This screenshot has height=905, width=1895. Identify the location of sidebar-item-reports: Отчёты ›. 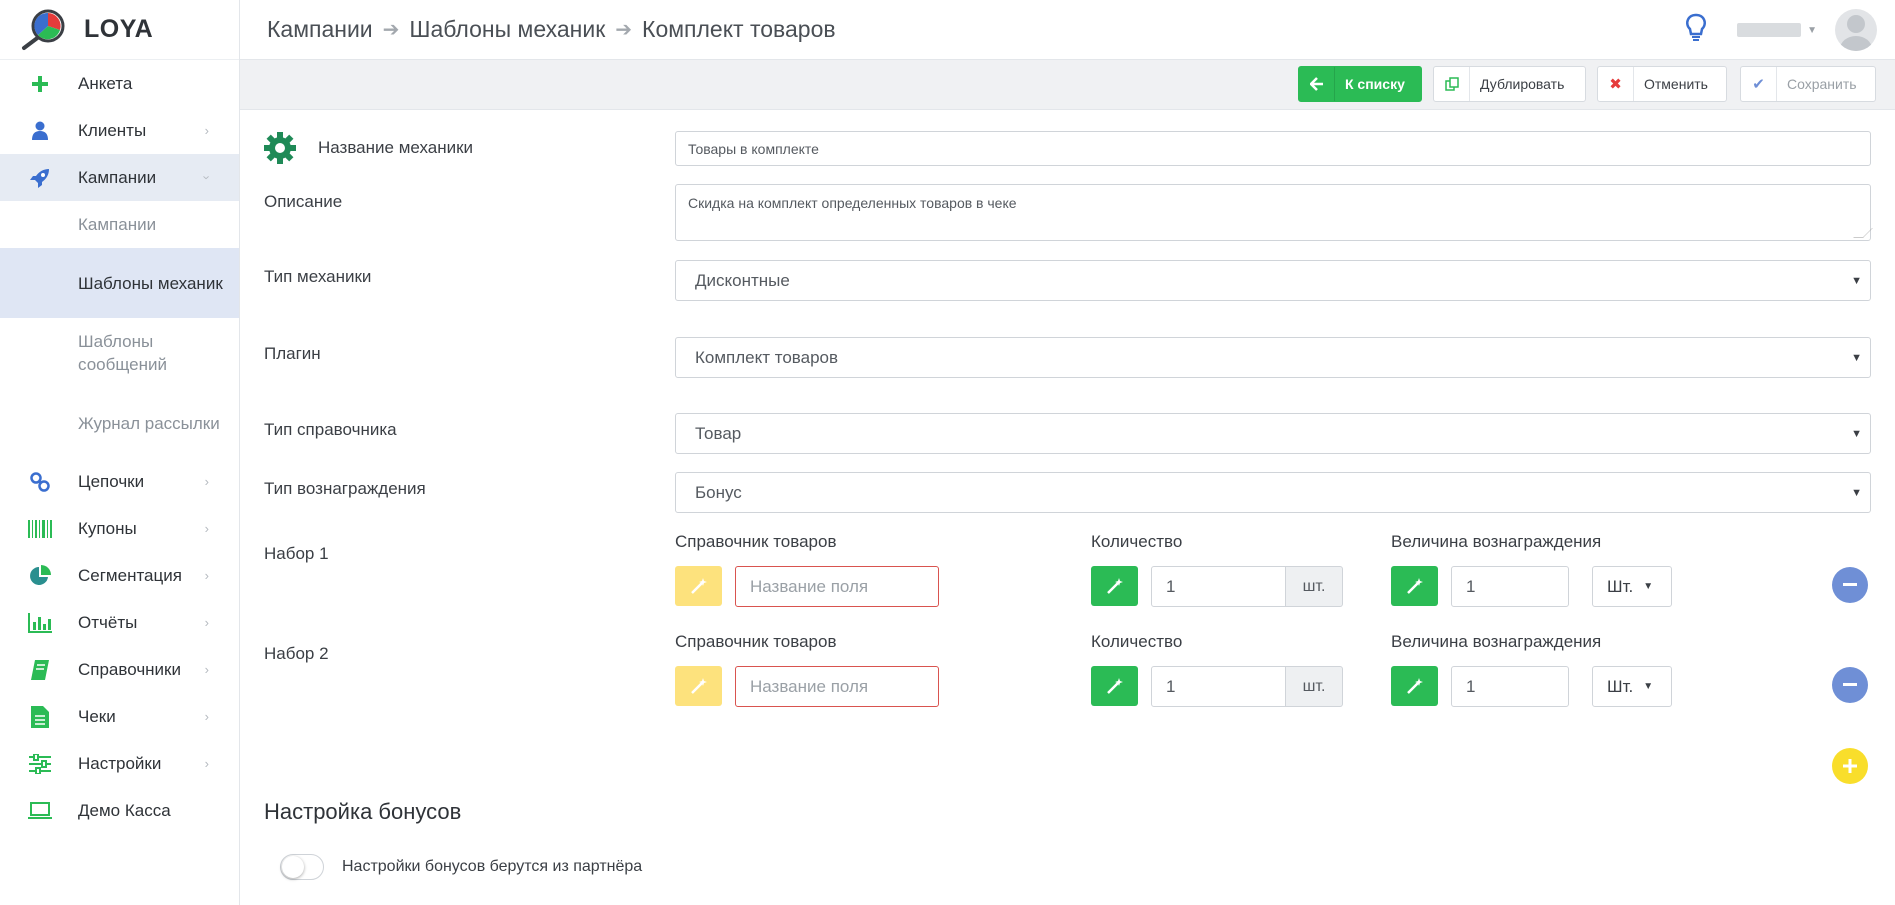
(119, 622).